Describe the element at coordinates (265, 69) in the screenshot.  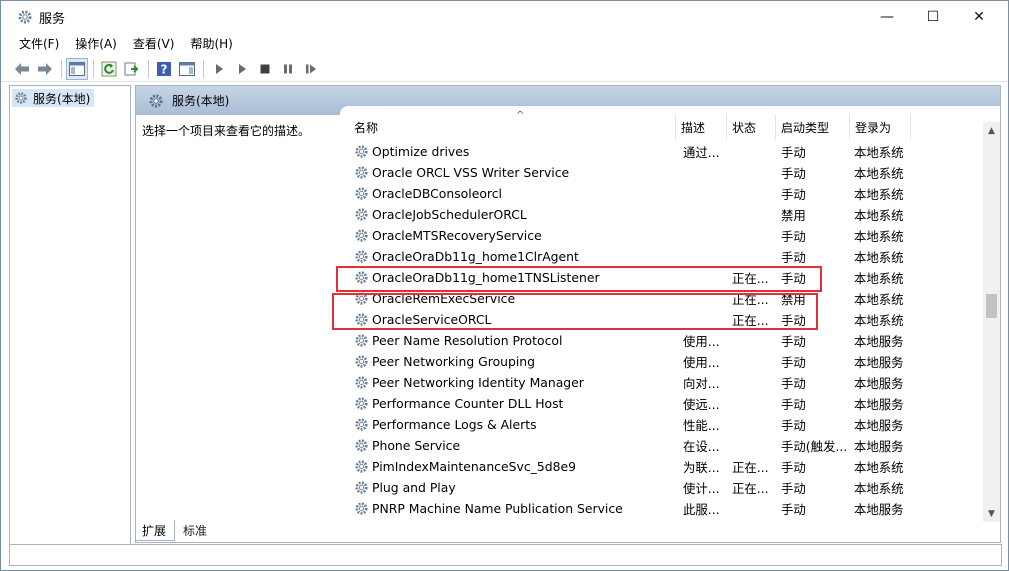
I see `stop-service-button` at that location.